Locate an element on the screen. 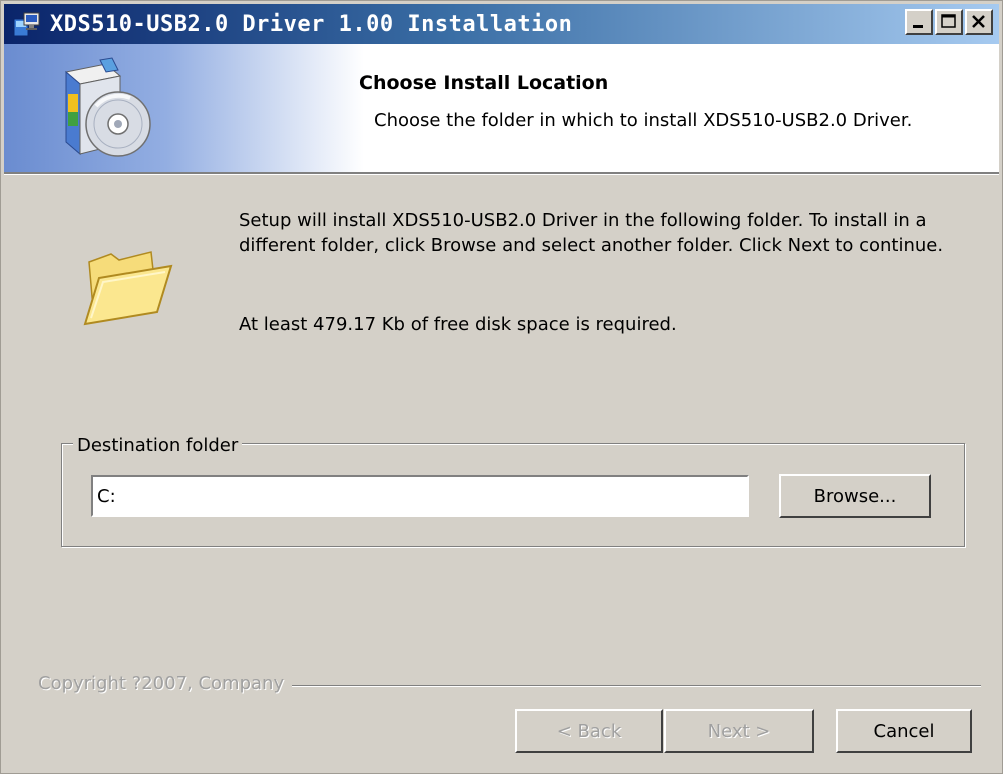 The width and height of the screenshot is (1003, 774). destination-folder-input is located at coordinates (420, 496).